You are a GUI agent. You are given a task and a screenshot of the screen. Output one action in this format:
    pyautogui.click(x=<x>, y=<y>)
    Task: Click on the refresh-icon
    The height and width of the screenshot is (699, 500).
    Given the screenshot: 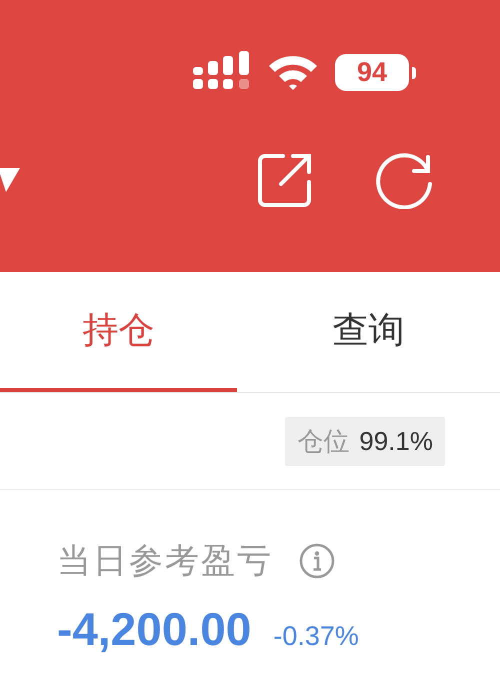 What is the action you would take?
    pyautogui.click(x=405, y=180)
    